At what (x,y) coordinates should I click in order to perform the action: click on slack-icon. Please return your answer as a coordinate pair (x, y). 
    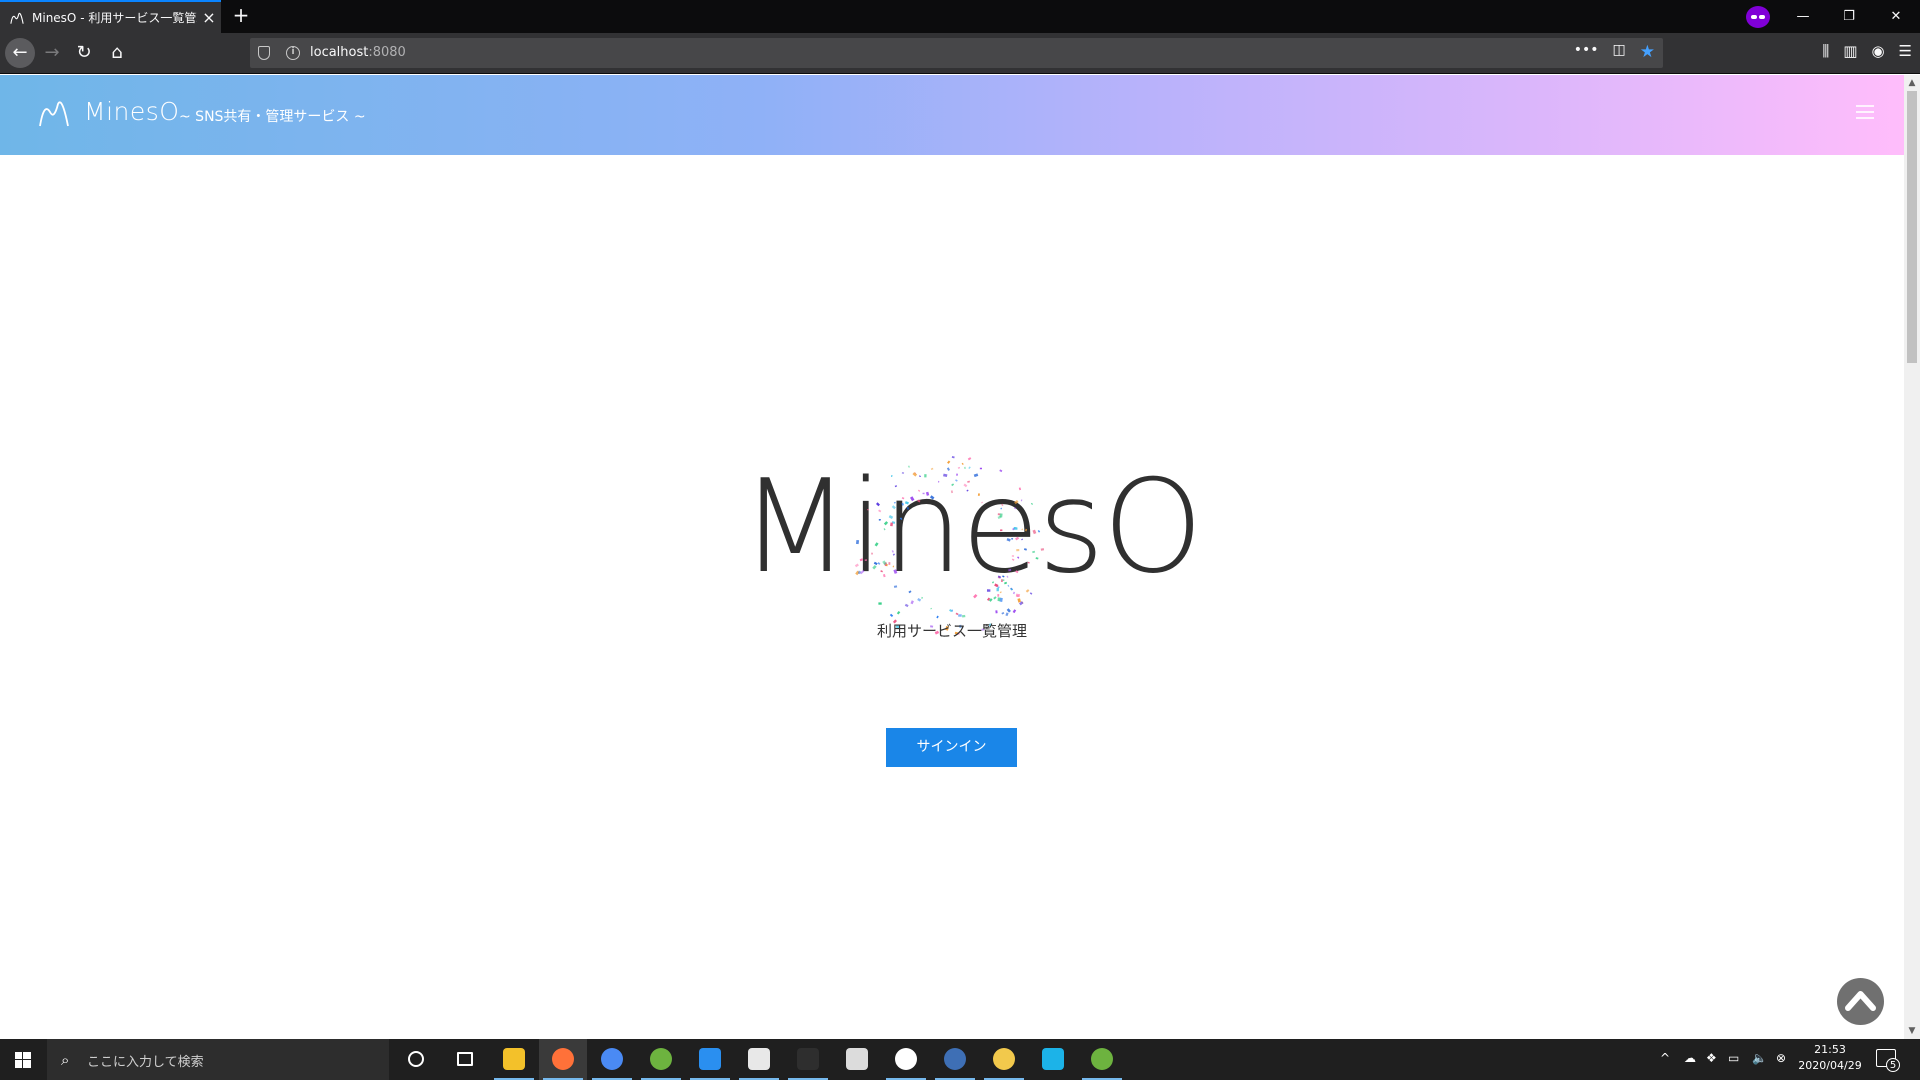
    Looking at the image, I should click on (906, 1059).